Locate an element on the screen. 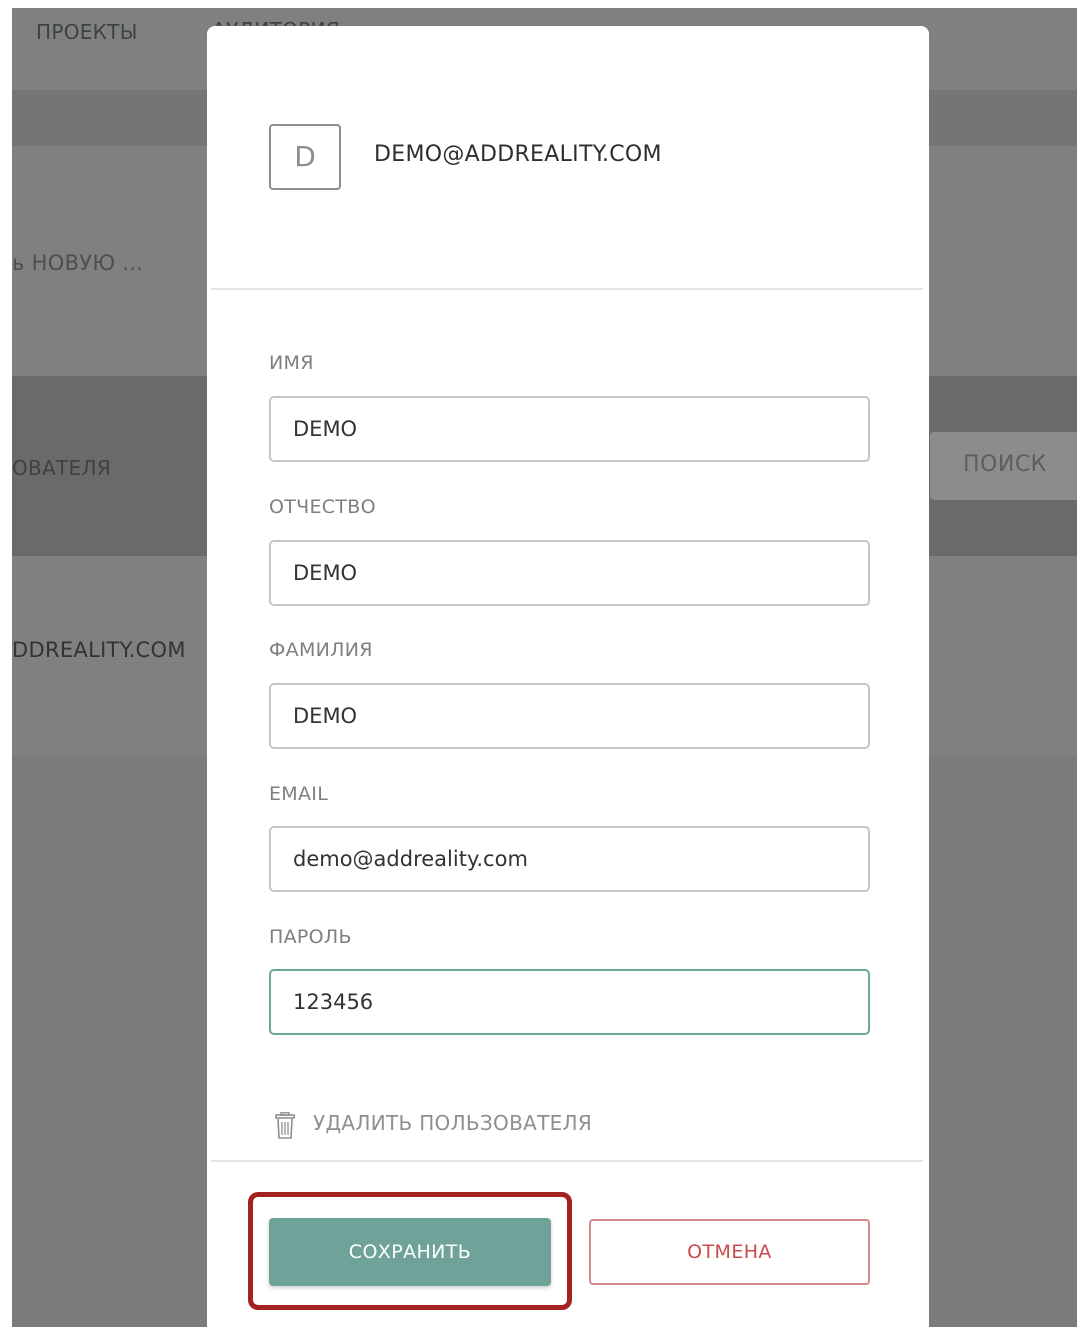 This screenshot has width=1077, height=1327. avatar: D is located at coordinates (305, 157).